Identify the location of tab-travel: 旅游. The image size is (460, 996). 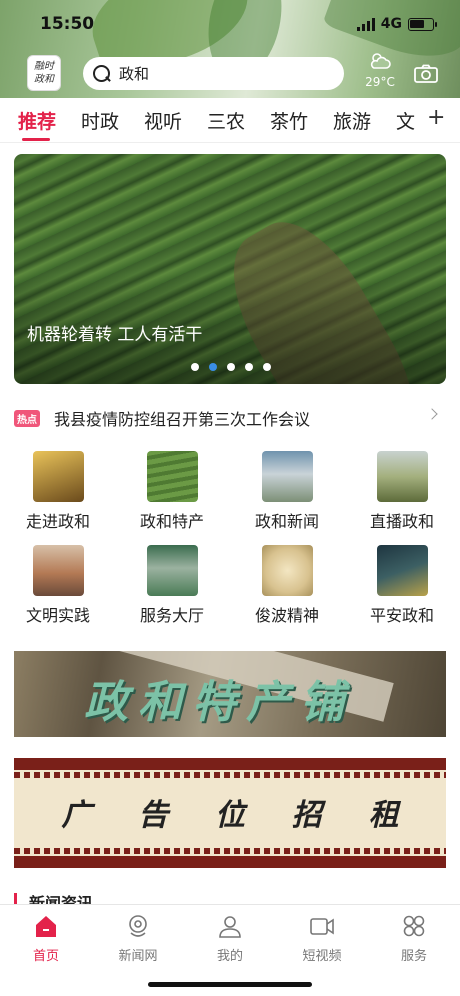
(352, 120).